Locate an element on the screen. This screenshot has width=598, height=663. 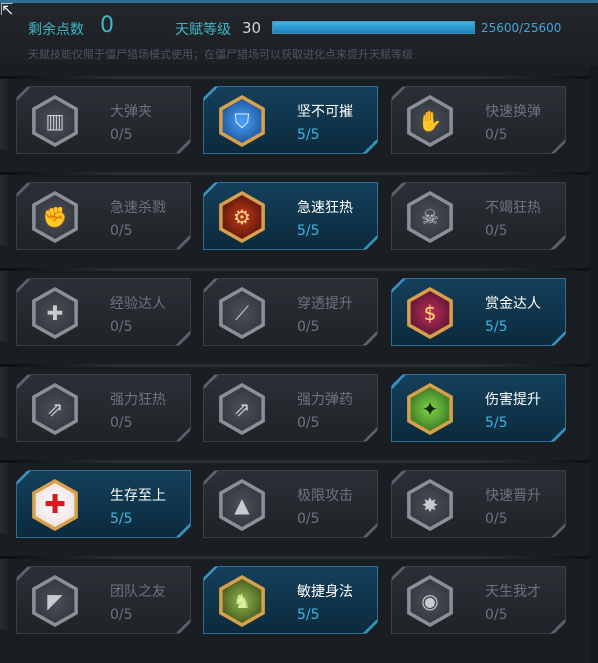
talent-name: 强力弹药 is located at coordinates (325, 400).